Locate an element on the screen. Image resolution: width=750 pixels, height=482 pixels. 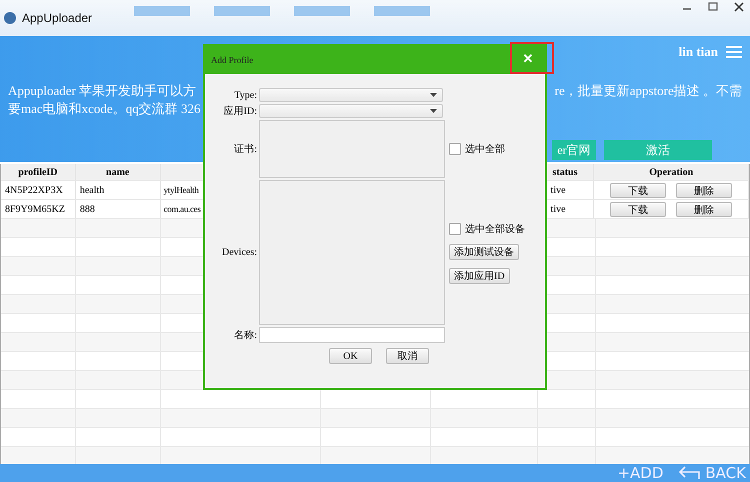
field-label: Devices: is located at coordinates (239, 252).